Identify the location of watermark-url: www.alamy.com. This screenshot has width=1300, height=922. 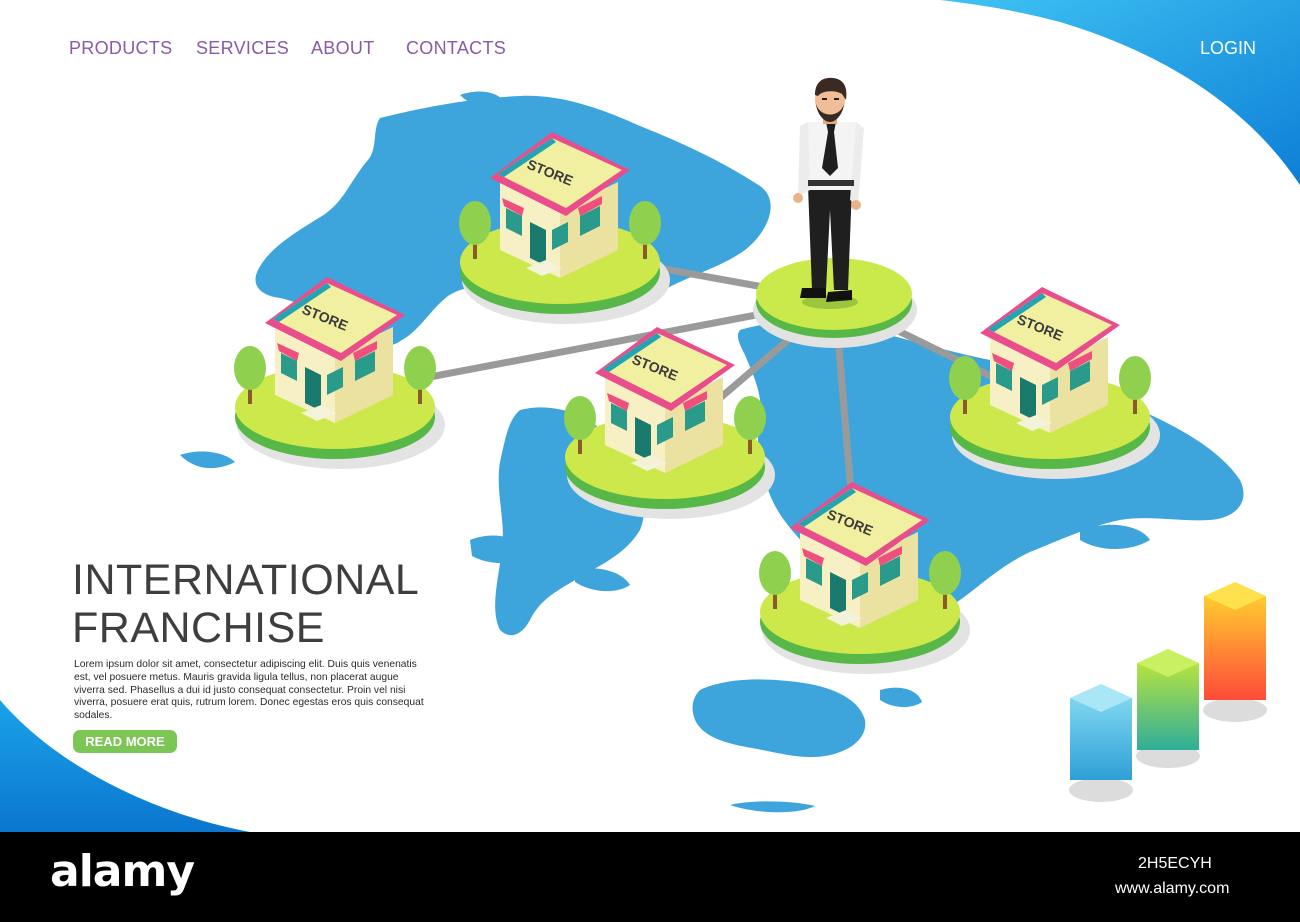
(1172, 888).